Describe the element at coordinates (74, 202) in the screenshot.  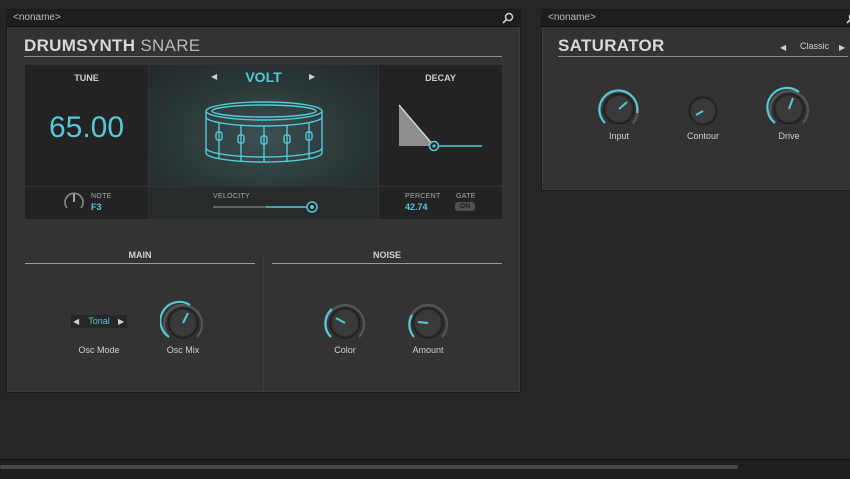
I see `note-knob` at that location.